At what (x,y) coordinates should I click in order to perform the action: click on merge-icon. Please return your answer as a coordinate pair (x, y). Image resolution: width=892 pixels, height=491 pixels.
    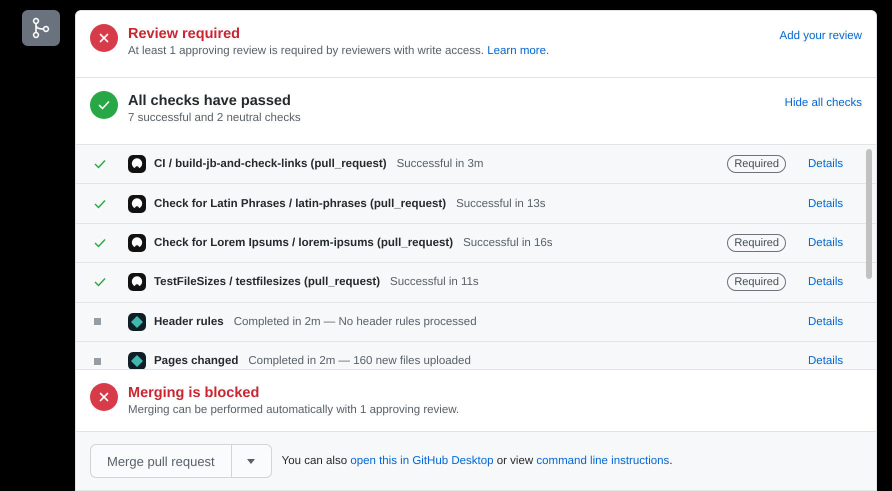
    Looking at the image, I should click on (41, 28).